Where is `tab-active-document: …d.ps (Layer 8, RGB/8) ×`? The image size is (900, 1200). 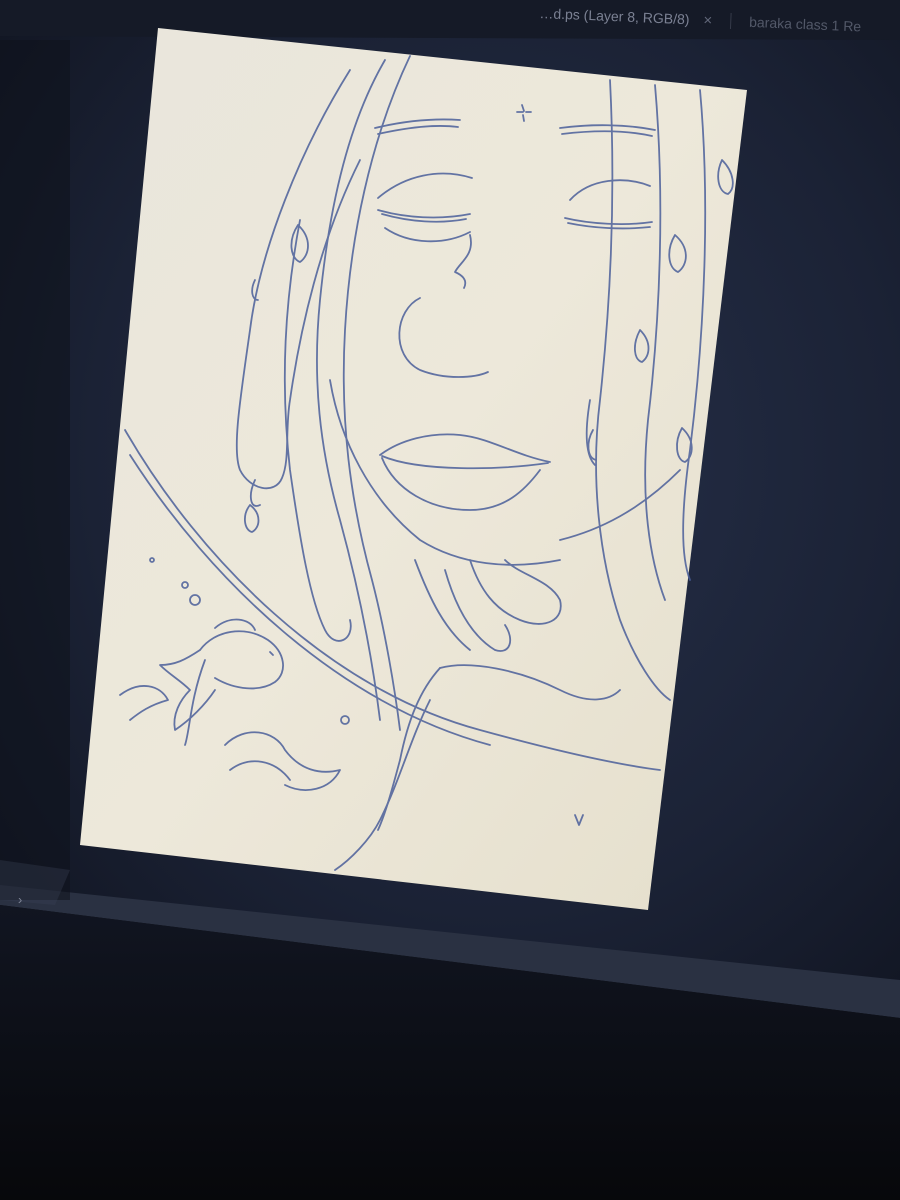 tab-active-document: …d.ps (Layer 8, RGB/8) × is located at coordinates (625, 16).